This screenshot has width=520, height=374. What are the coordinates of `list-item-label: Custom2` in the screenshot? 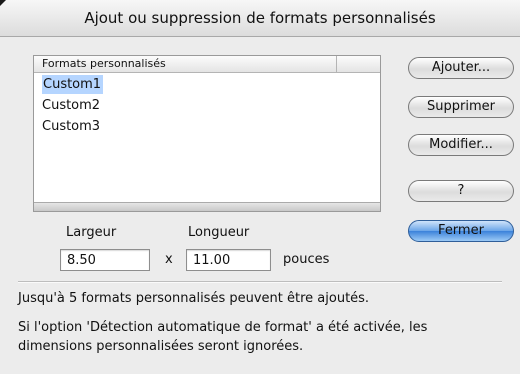 It's located at (71, 105).